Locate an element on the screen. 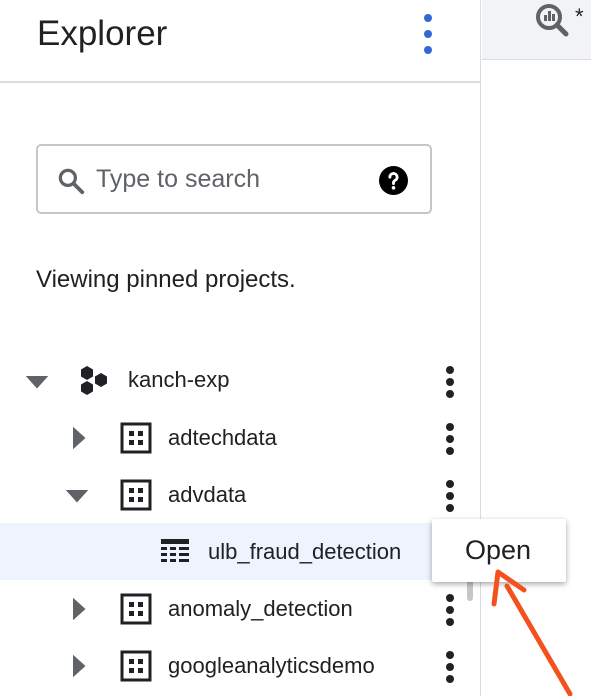  annotation-arrow-icon is located at coordinates (532, 632).